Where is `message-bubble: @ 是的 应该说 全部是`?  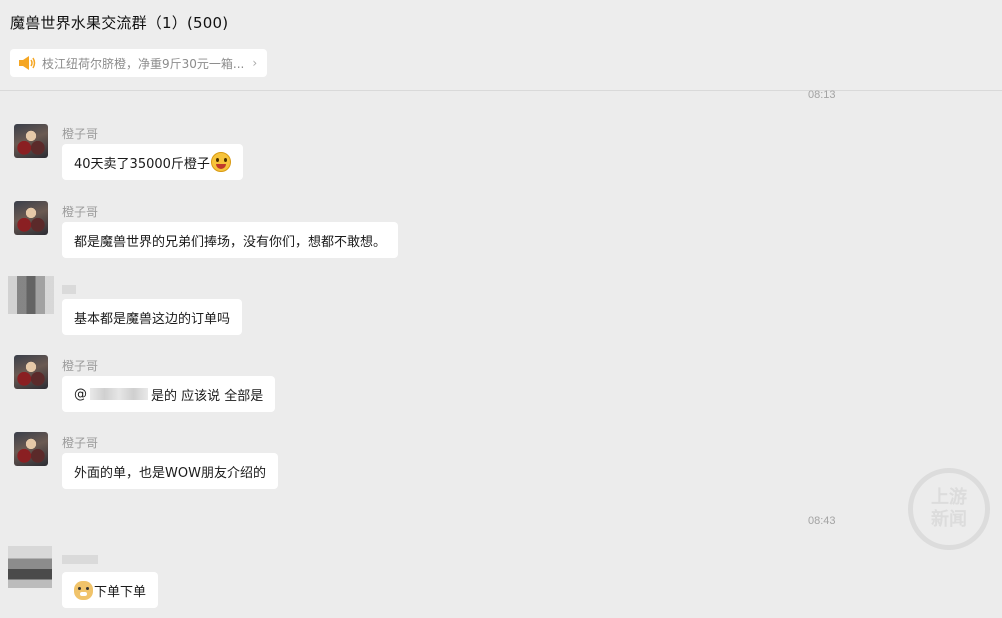 message-bubble: @ 是的 应该说 全部是 is located at coordinates (169, 394).